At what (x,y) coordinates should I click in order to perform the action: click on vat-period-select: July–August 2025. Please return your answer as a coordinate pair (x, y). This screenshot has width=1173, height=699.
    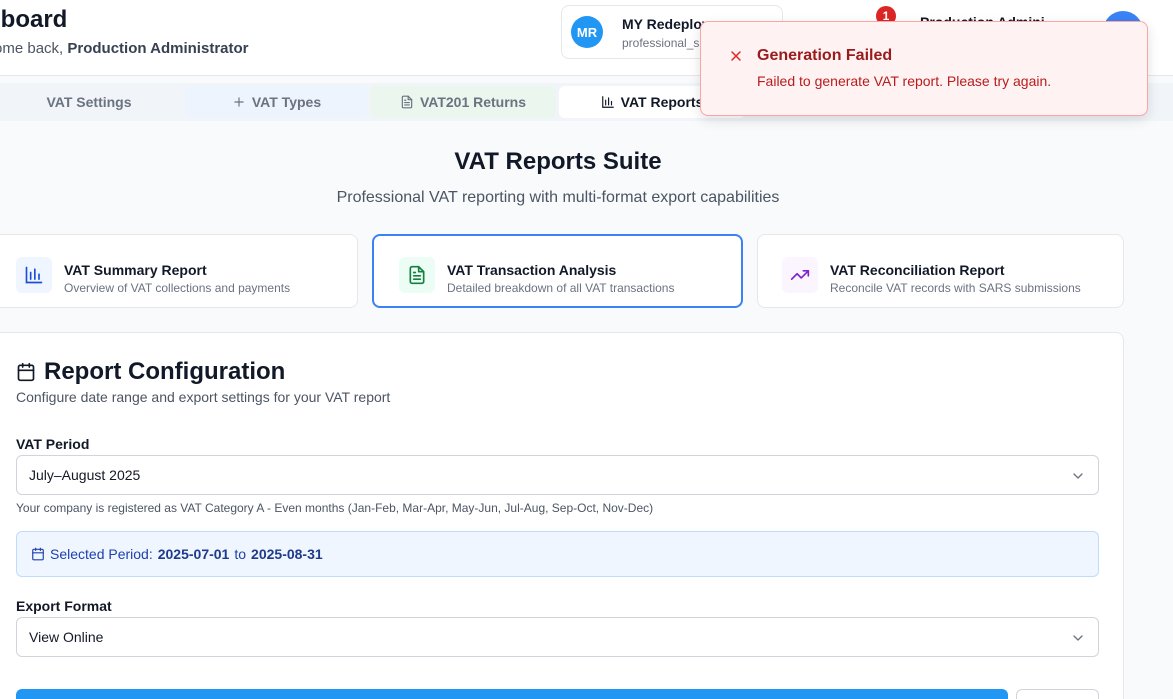
    Looking at the image, I should click on (557, 475).